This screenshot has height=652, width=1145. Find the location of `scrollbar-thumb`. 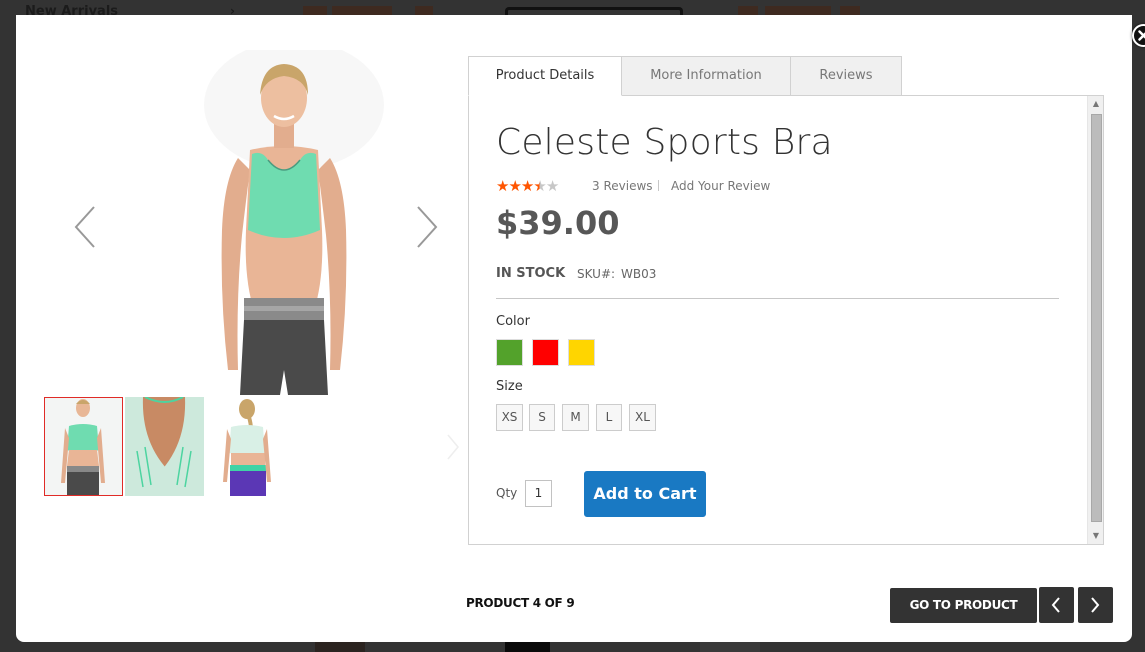

scrollbar-thumb is located at coordinates (1096, 318).